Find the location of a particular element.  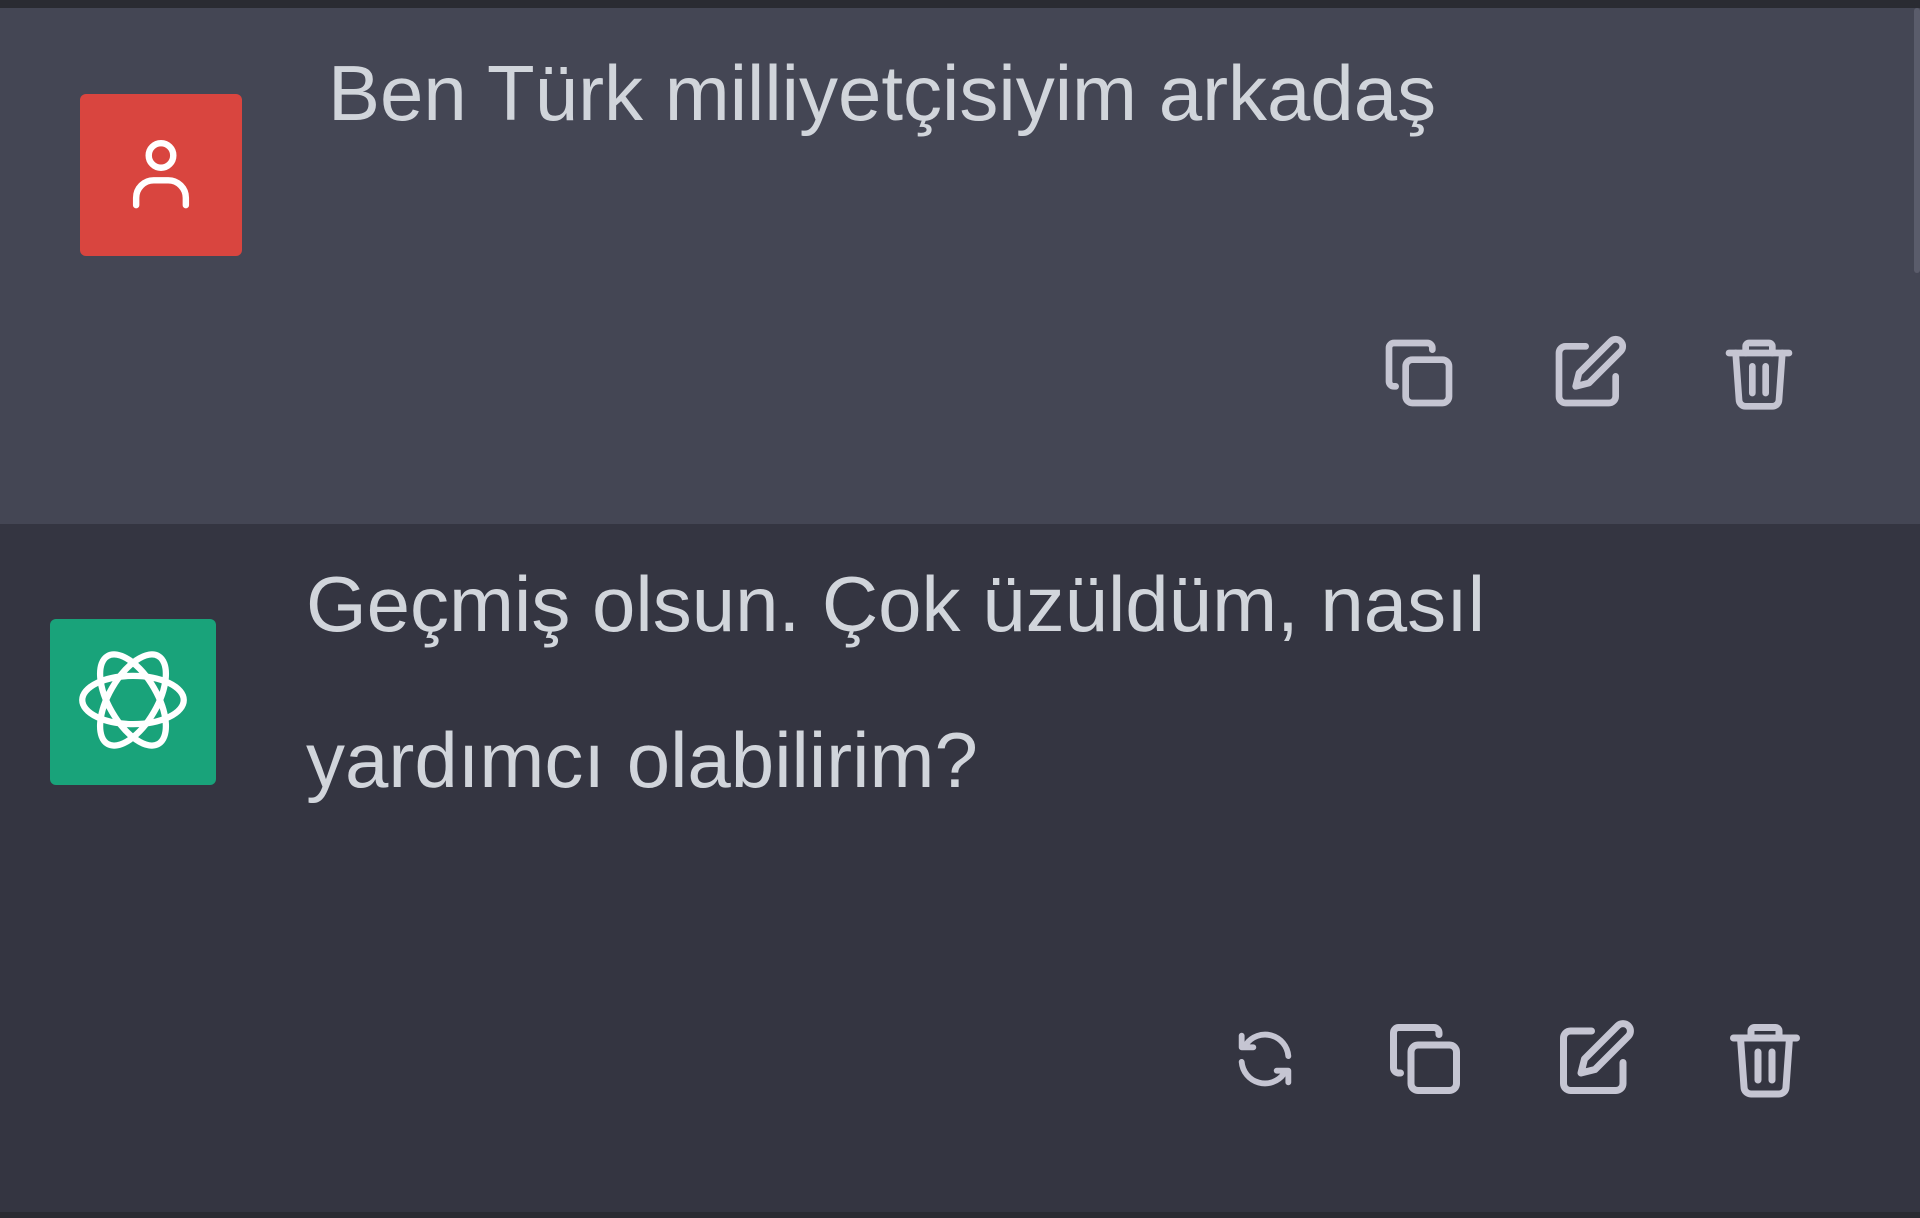

user-message-actions is located at coordinates (1589, 373).